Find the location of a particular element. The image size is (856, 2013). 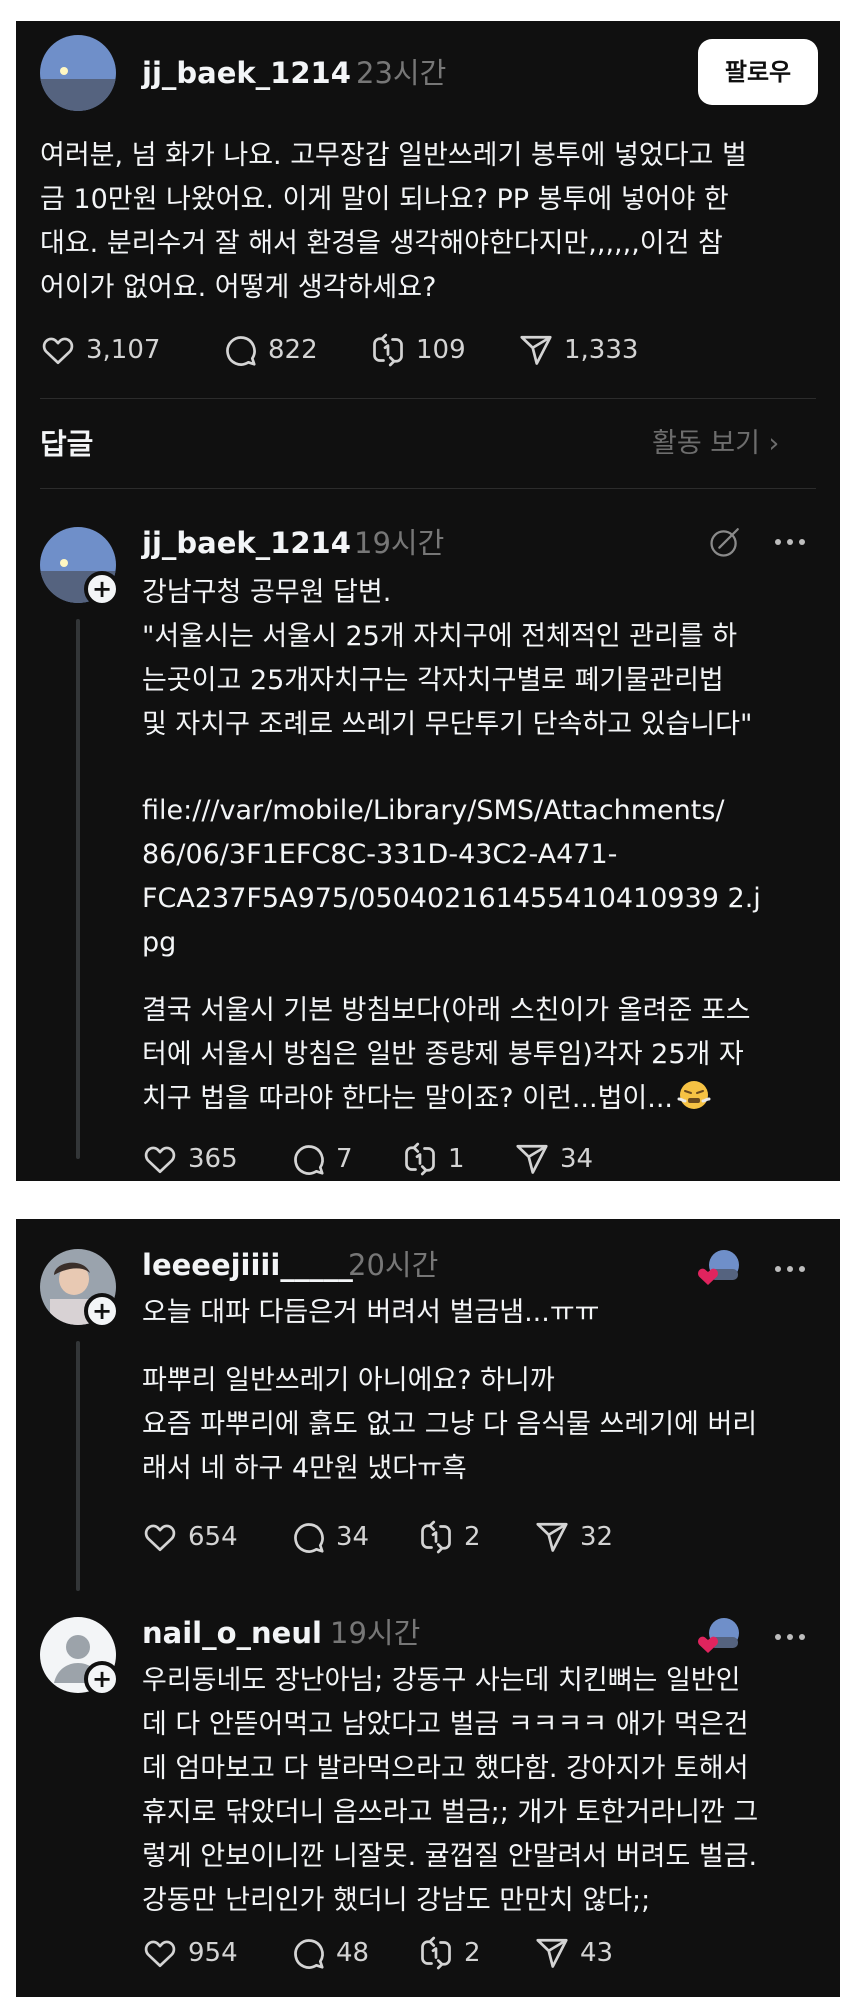

reply-text-line: 강동만 난리인가 했더니 강남도 만만치 않다;; is located at coordinates (396, 1900).